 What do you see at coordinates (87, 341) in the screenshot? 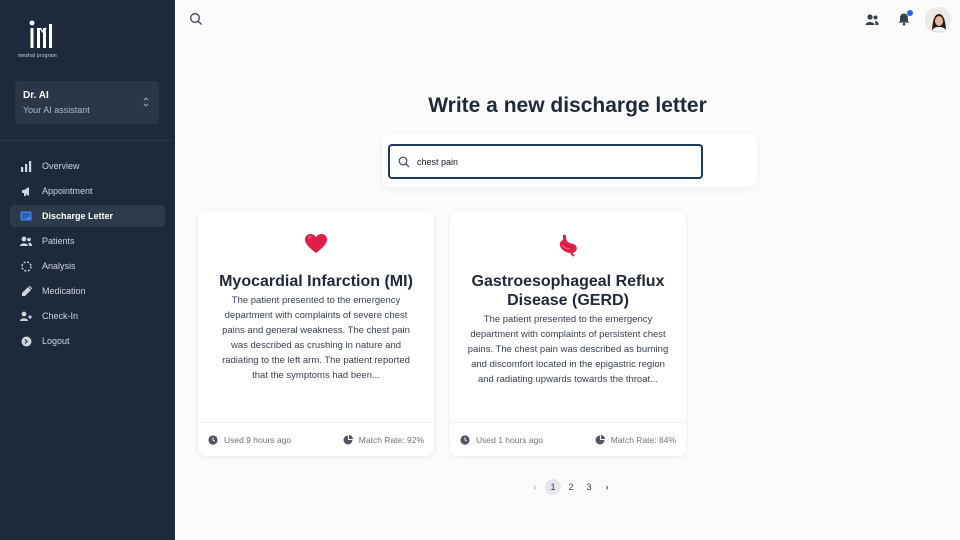
I see `sidebar-item-logout: Logout` at bounding box center [87, 341].